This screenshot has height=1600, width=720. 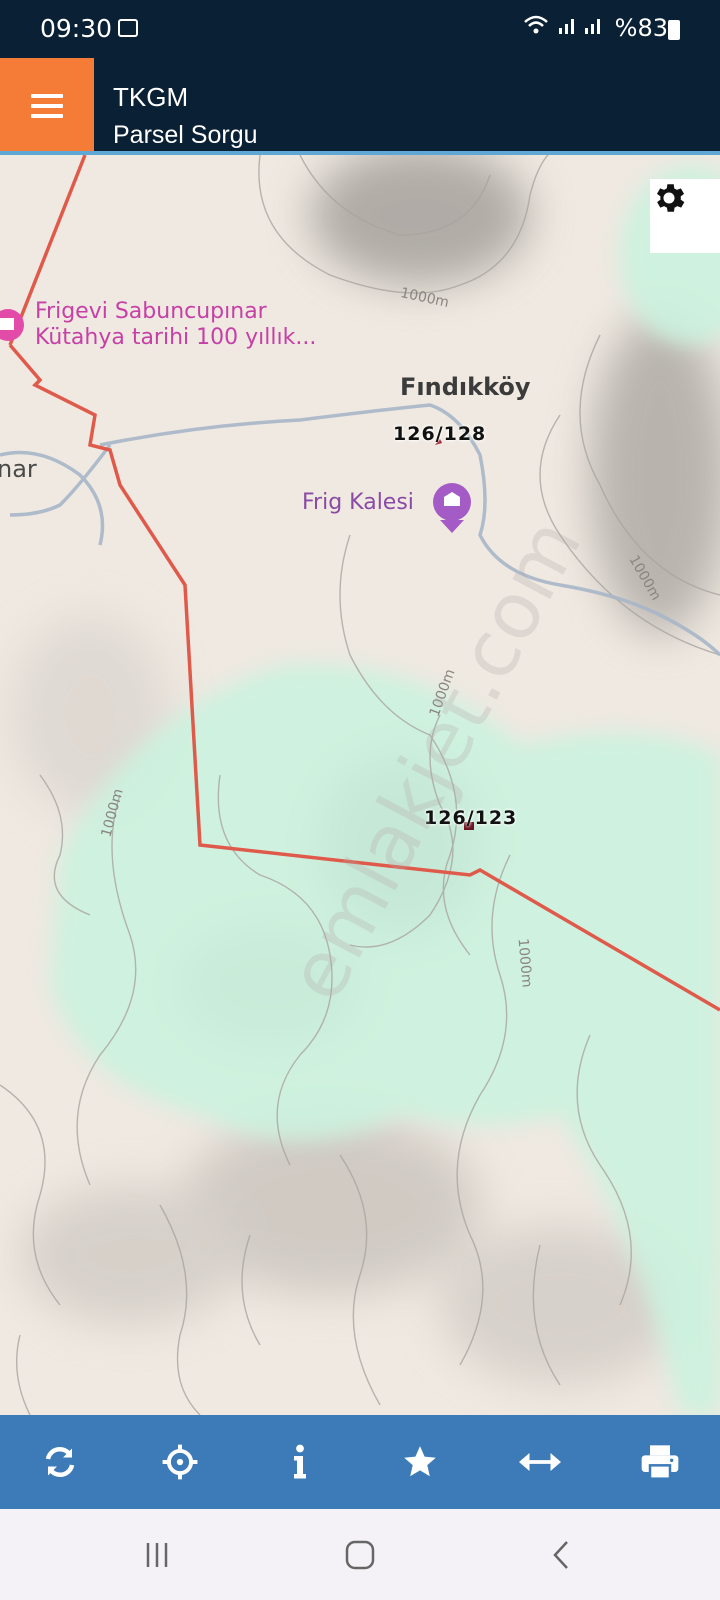 I want to click on back-arrow-icon, so click(x=560, y=1555).